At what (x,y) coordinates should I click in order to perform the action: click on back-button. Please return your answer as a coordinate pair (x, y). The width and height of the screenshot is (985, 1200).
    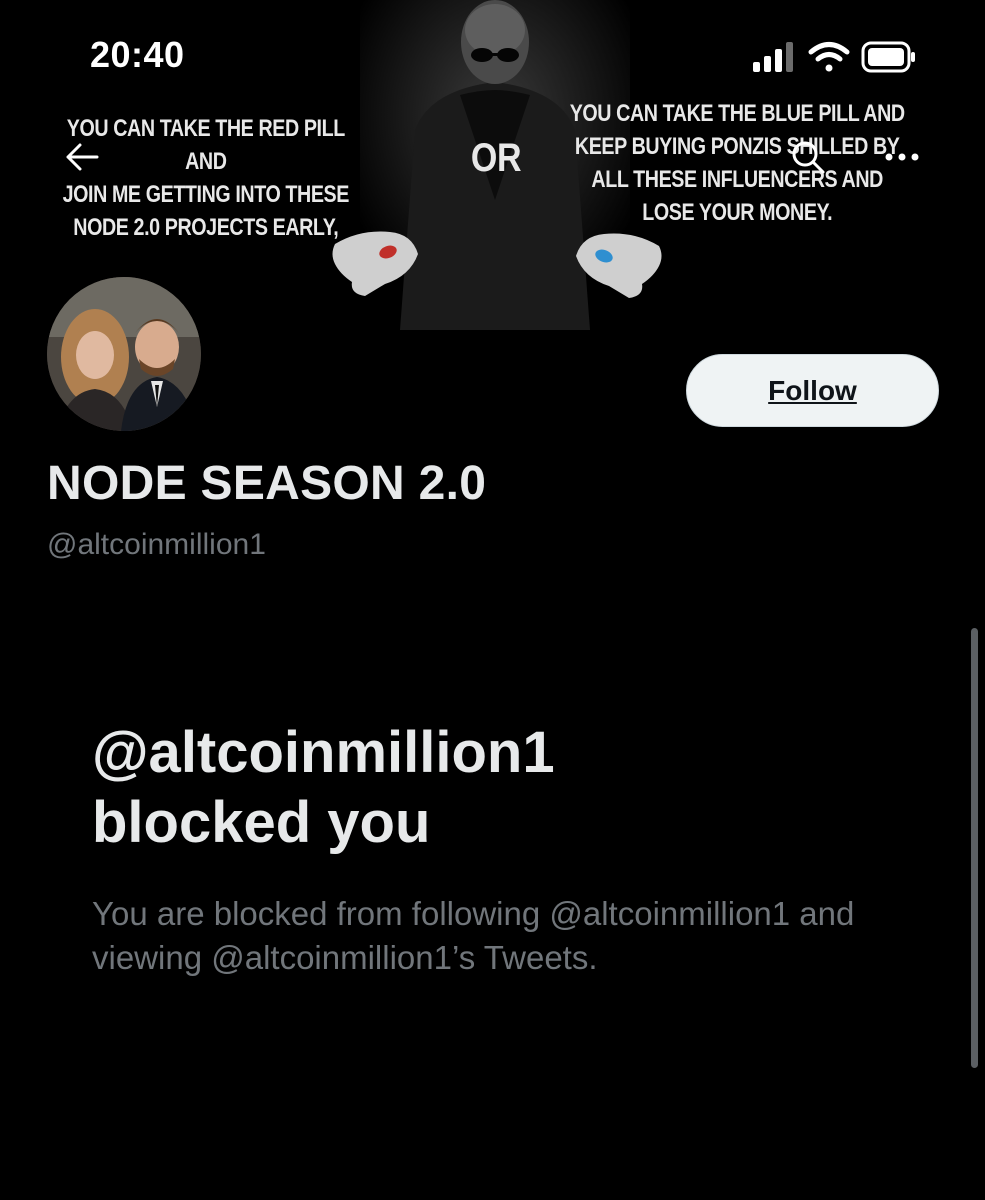
    Looking at the image, I should click on (82, 157).